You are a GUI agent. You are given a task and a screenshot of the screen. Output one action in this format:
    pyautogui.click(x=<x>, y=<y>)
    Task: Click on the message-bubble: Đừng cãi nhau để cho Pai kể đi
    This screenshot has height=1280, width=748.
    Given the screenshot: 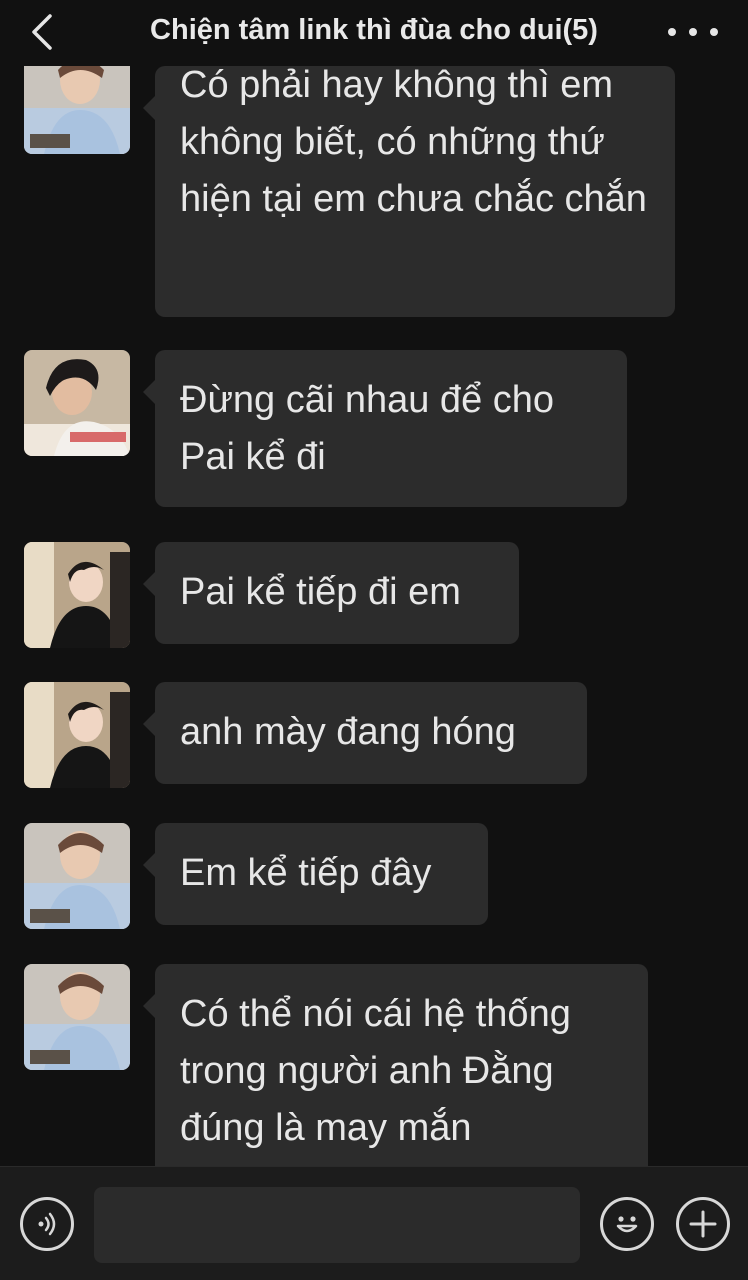 What is the action you would take?
    pyautogui.click(x=385, y=428)
    